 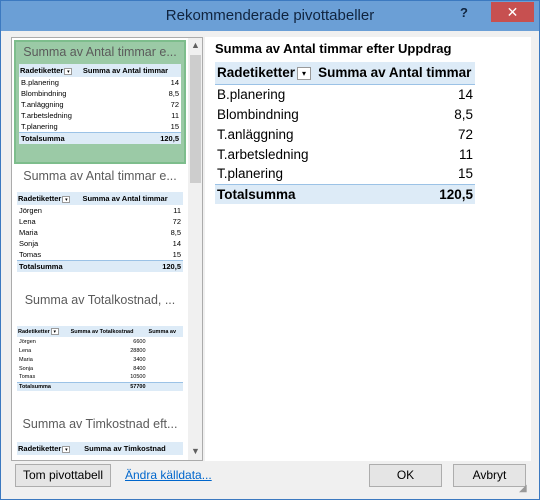 What do you see at coordinates (82, 368) in the screenshot?
I see `table-row: Sonja 8400` at bounding box center [82, 368].